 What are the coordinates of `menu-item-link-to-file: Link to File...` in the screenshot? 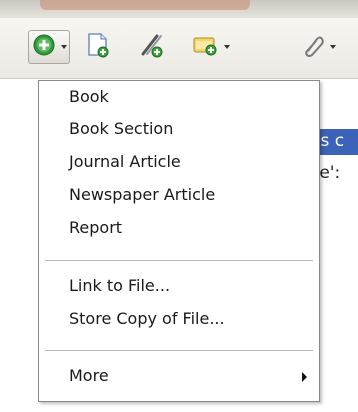 It's located at (179, 286).